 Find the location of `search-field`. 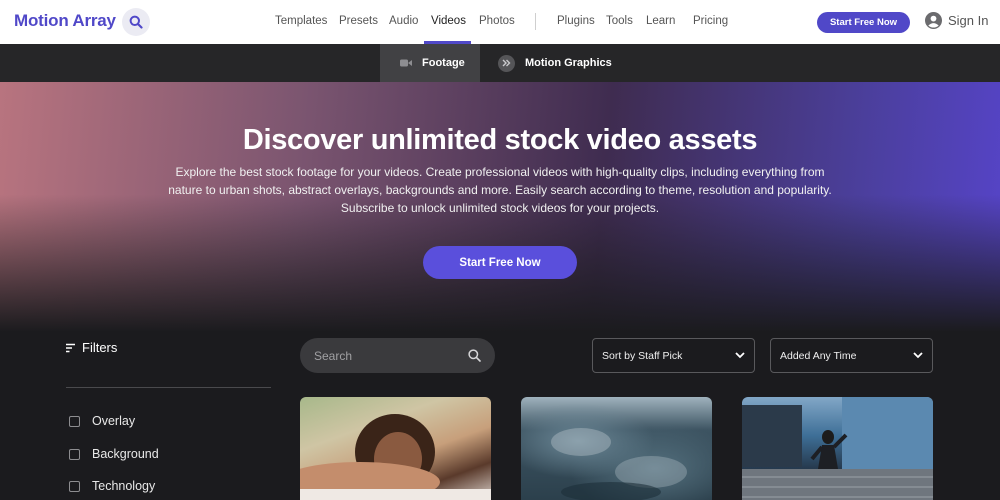

search-field is located at coordinates (397, 355).